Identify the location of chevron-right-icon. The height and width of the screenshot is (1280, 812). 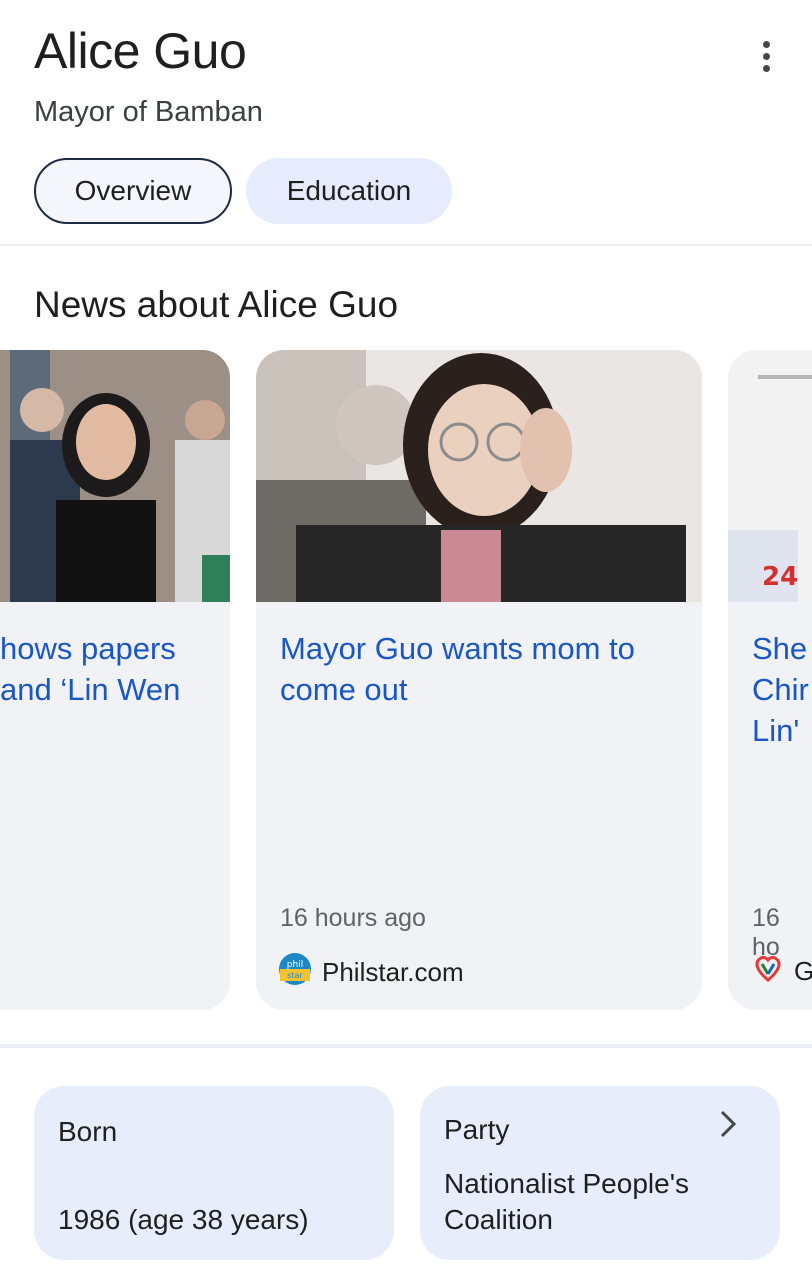
(728, 1128).